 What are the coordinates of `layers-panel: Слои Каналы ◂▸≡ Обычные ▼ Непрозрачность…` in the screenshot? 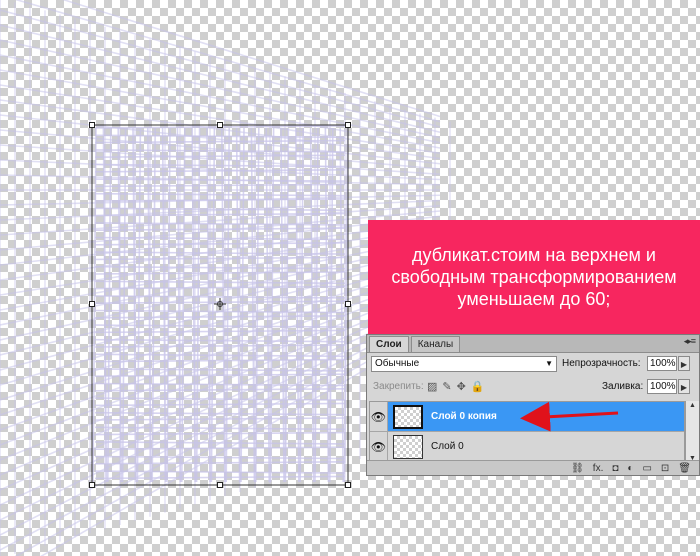 It's located at (533, 405).